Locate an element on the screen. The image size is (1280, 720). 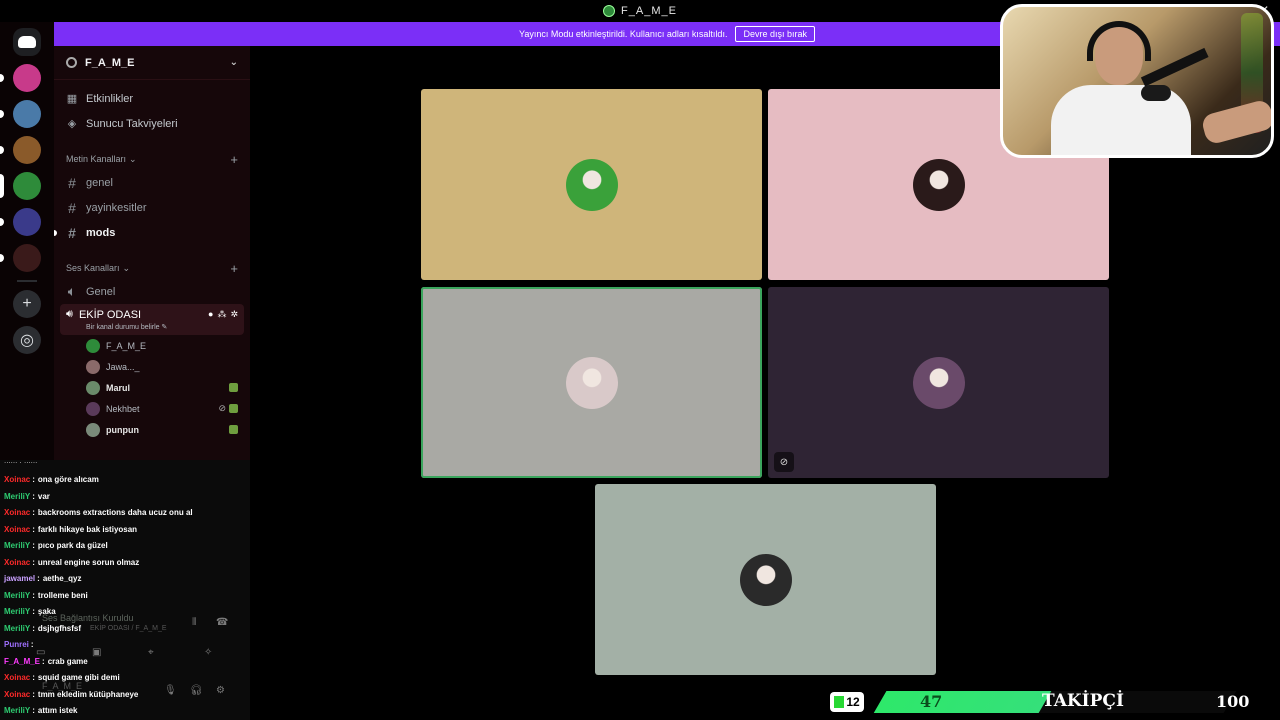
chat-message: Punrei: is located at coordinates (20, 644).